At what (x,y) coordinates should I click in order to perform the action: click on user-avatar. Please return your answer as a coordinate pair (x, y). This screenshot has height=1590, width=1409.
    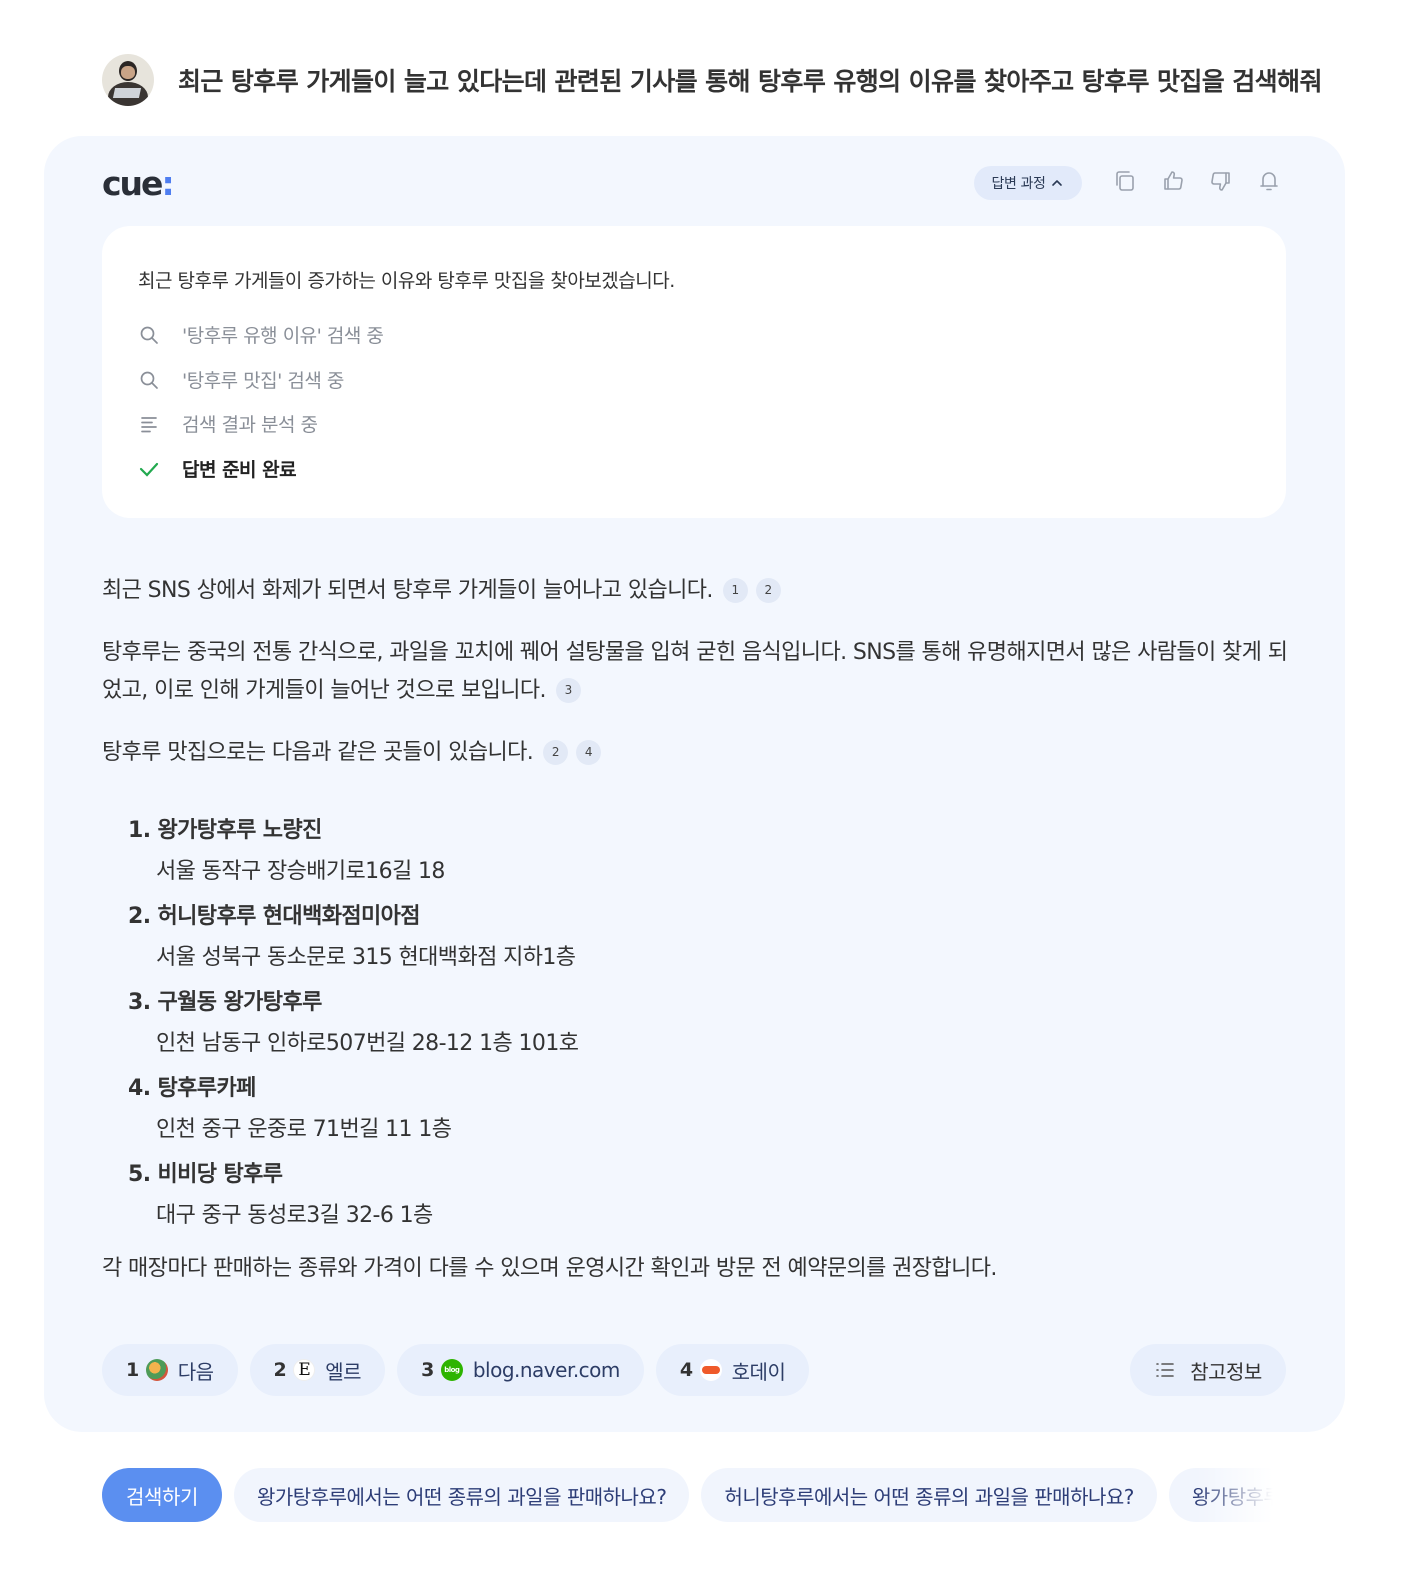
    Looking at the image, I should click on (128, 80).